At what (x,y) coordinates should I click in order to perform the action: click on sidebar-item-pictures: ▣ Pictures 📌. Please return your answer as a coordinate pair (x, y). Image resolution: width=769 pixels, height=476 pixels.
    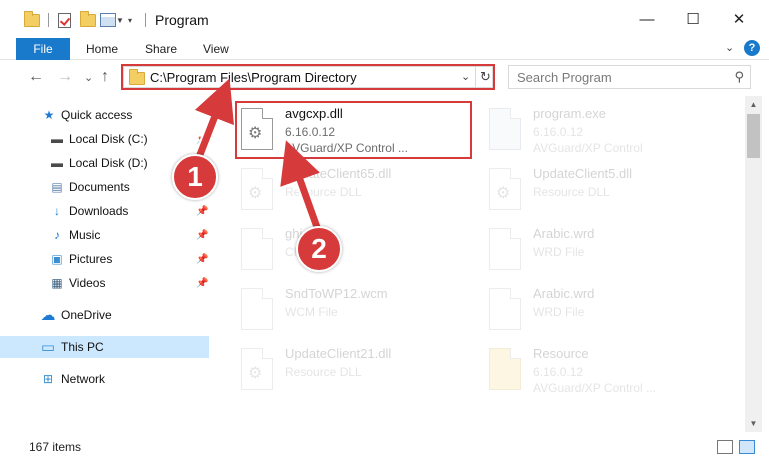
    Looking at the image, I should click on (105, 259).